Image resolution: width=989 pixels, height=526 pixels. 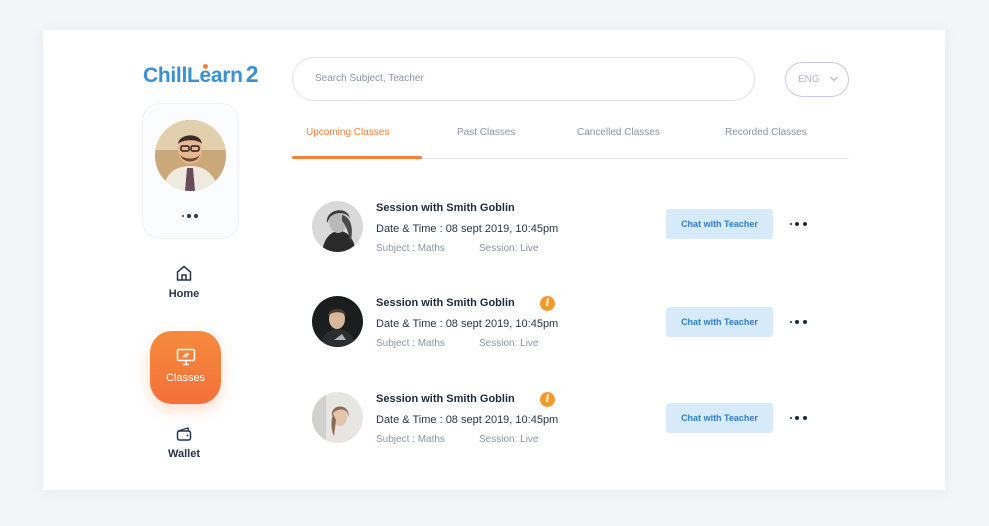 What do you see at coordinates (834, 79) in the screenshot?
I see `chevron-down-icon` at bounding box center [834, 79].